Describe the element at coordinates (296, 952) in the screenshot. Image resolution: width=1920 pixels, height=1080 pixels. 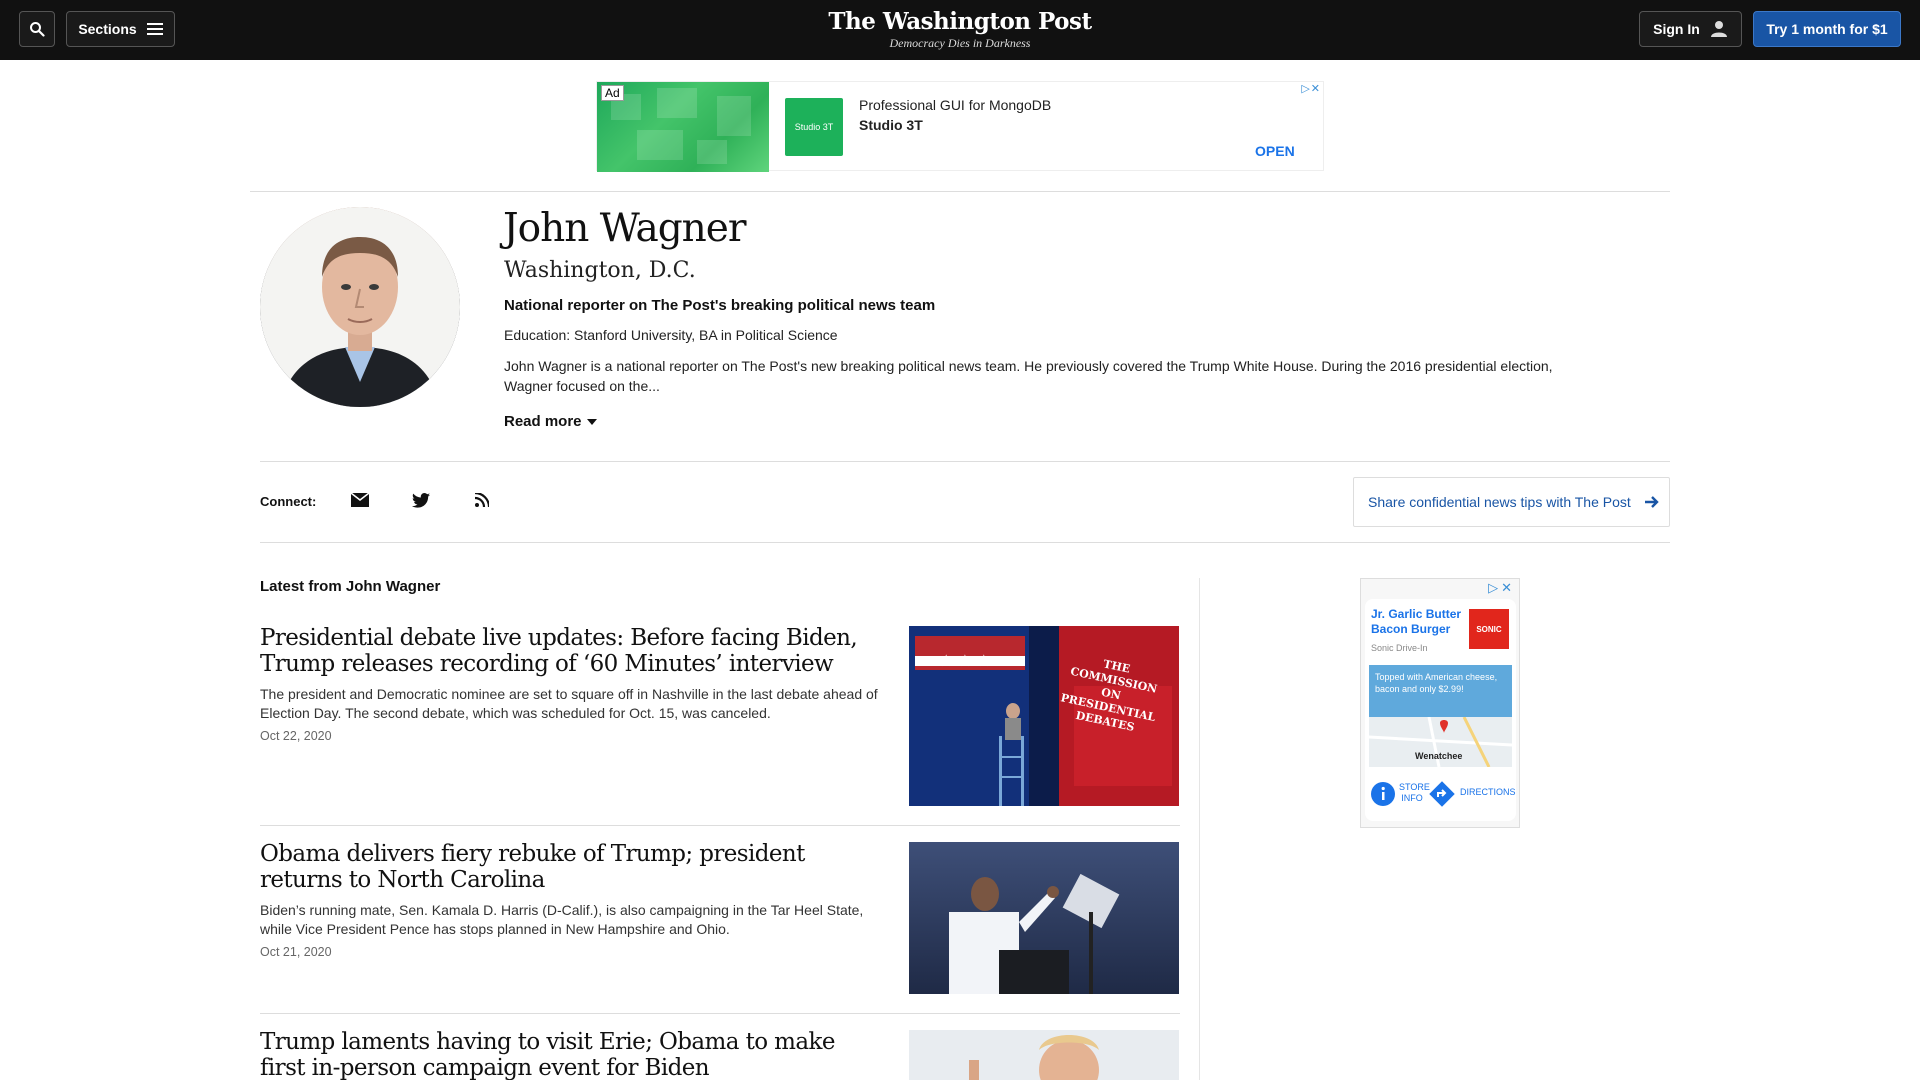
I see `story-date: Oct 21, 2020` at that location.